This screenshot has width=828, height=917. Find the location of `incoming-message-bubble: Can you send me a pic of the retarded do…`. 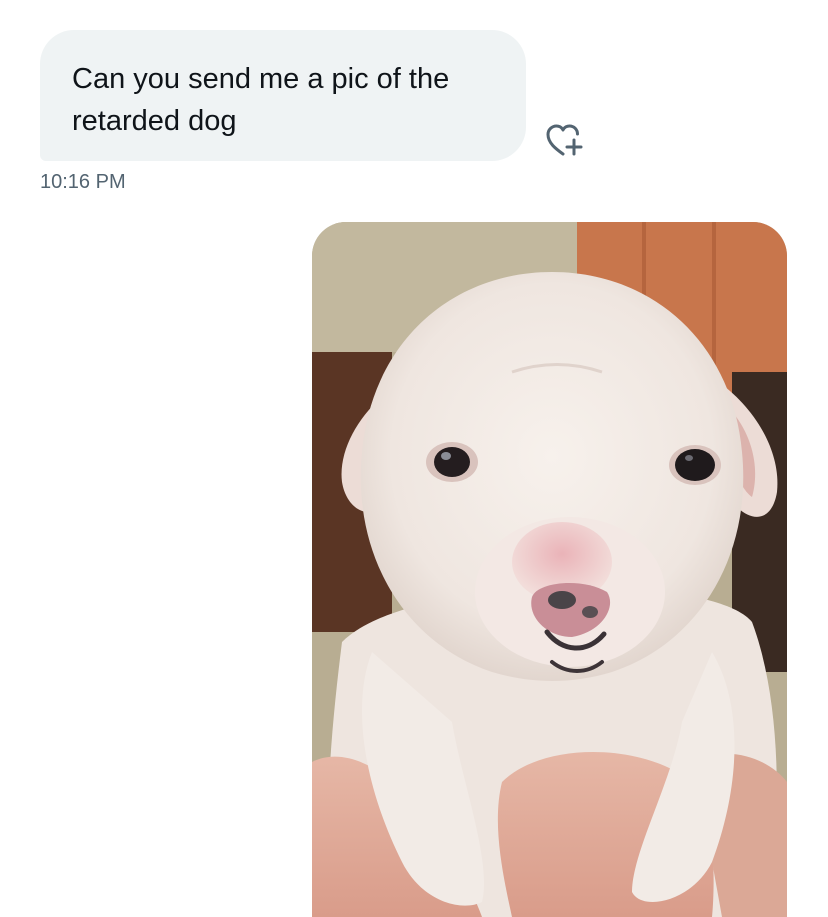

incoming-message-bubble: Can you send me a pic of the retarded do… is located at coordinates (283, 95).